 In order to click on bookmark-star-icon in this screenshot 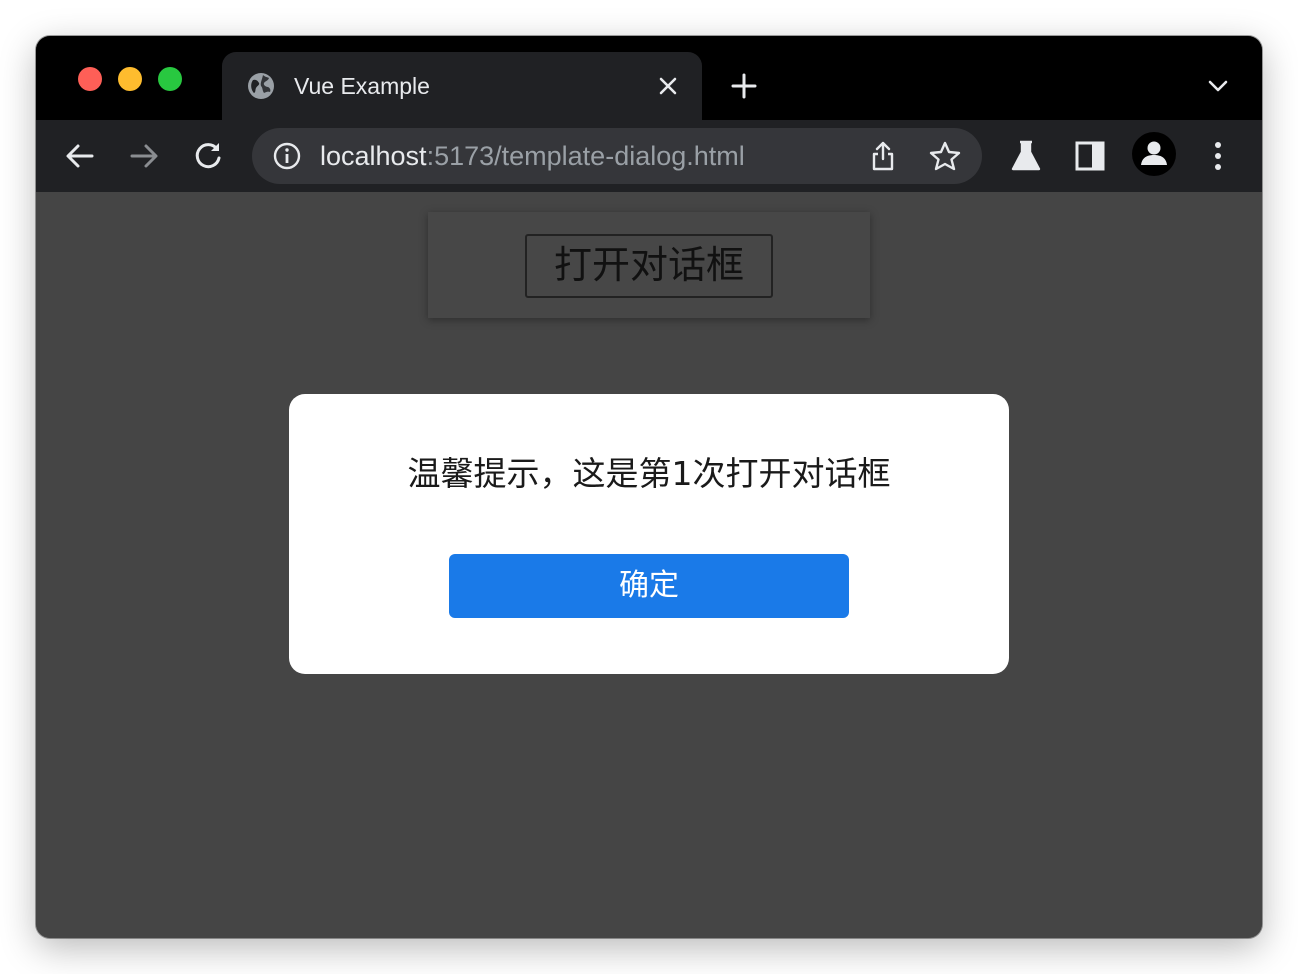, I will do `click(945, 156)`.